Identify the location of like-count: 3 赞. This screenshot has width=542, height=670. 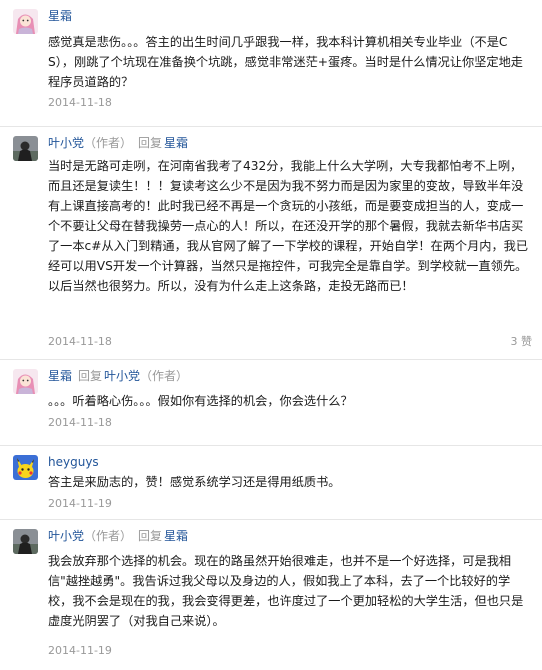
(522, 342).